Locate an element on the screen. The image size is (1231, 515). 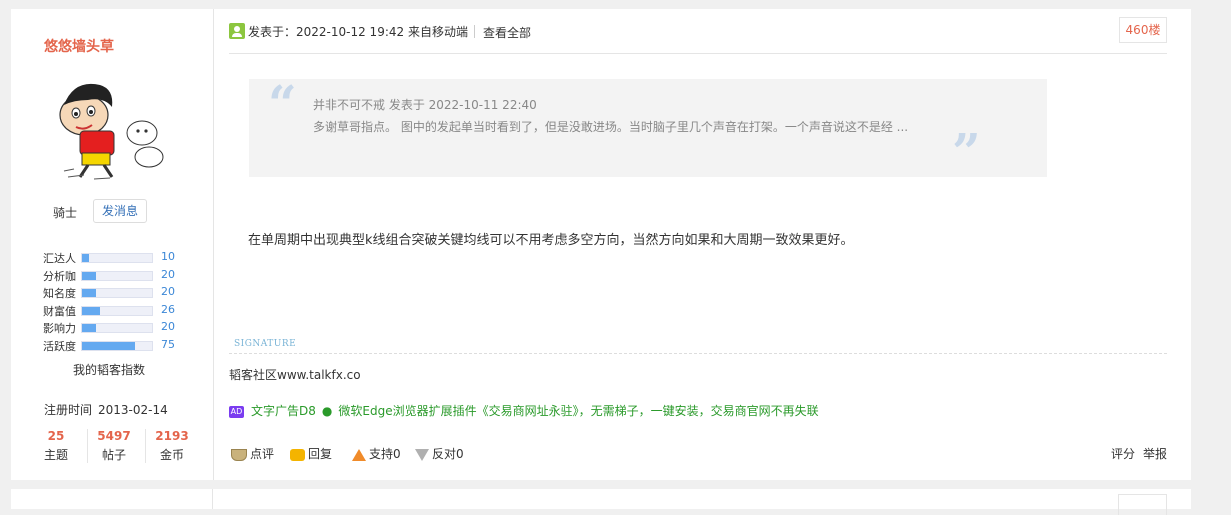
register-info: 注册时间 2013-02-14 is located at coordinates (106, 409).